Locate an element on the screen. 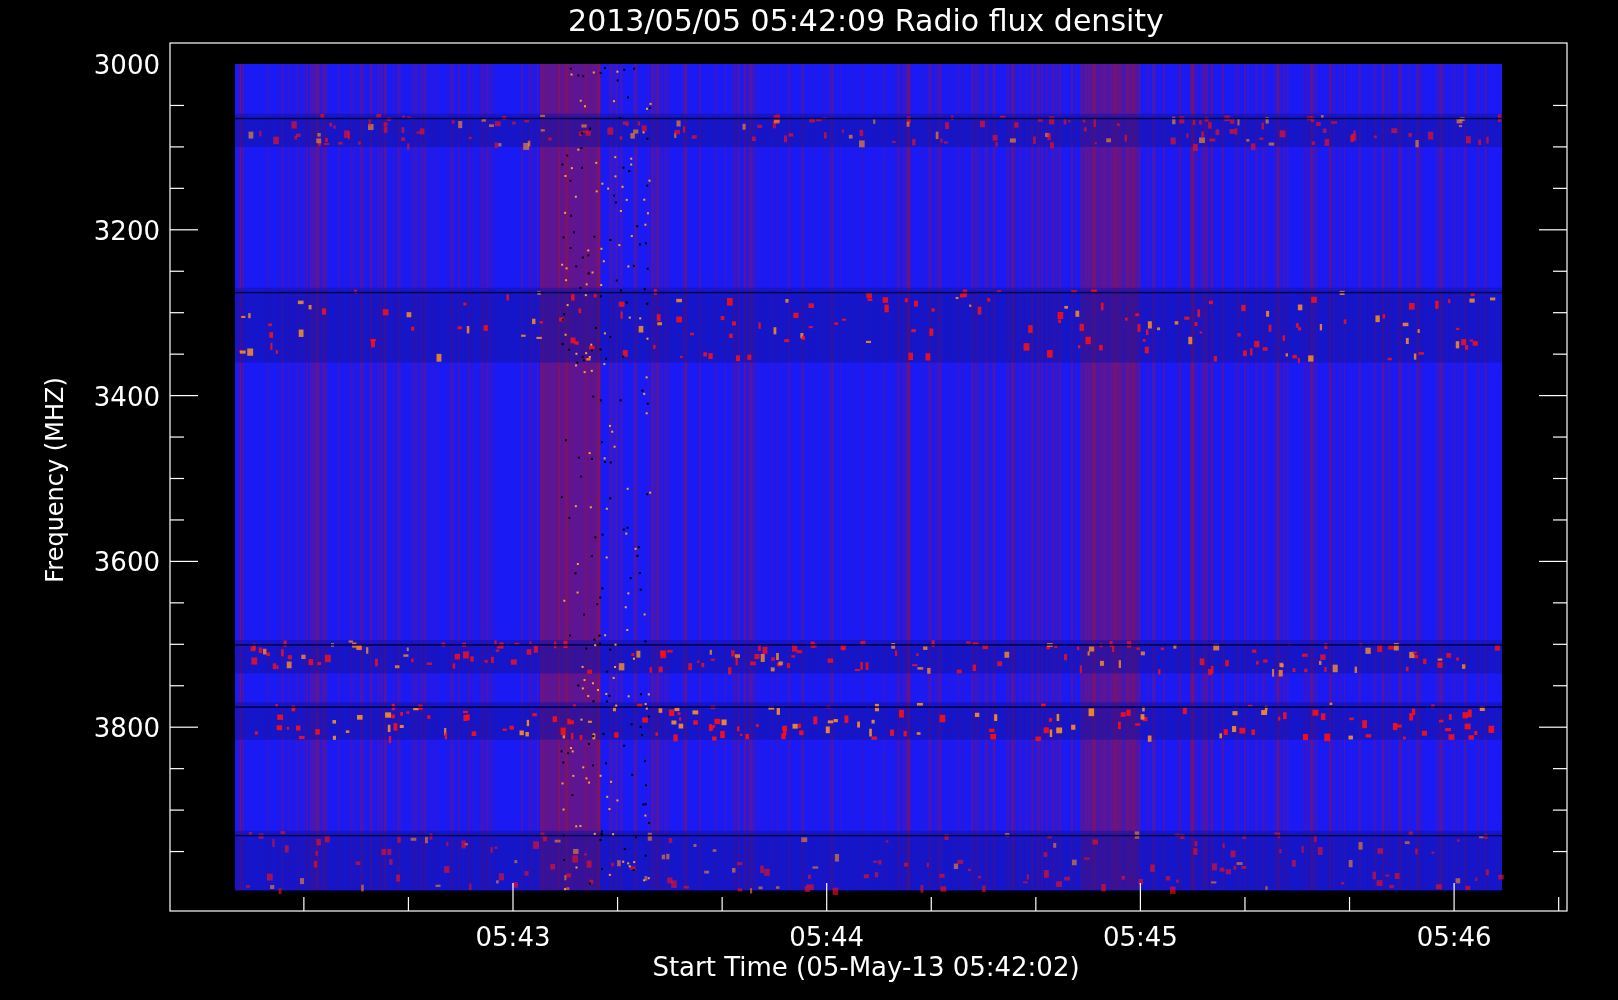 The width and height of the screenshot is (1618, 1000). tick-label: 3200 is located at coordinates (126, 230).